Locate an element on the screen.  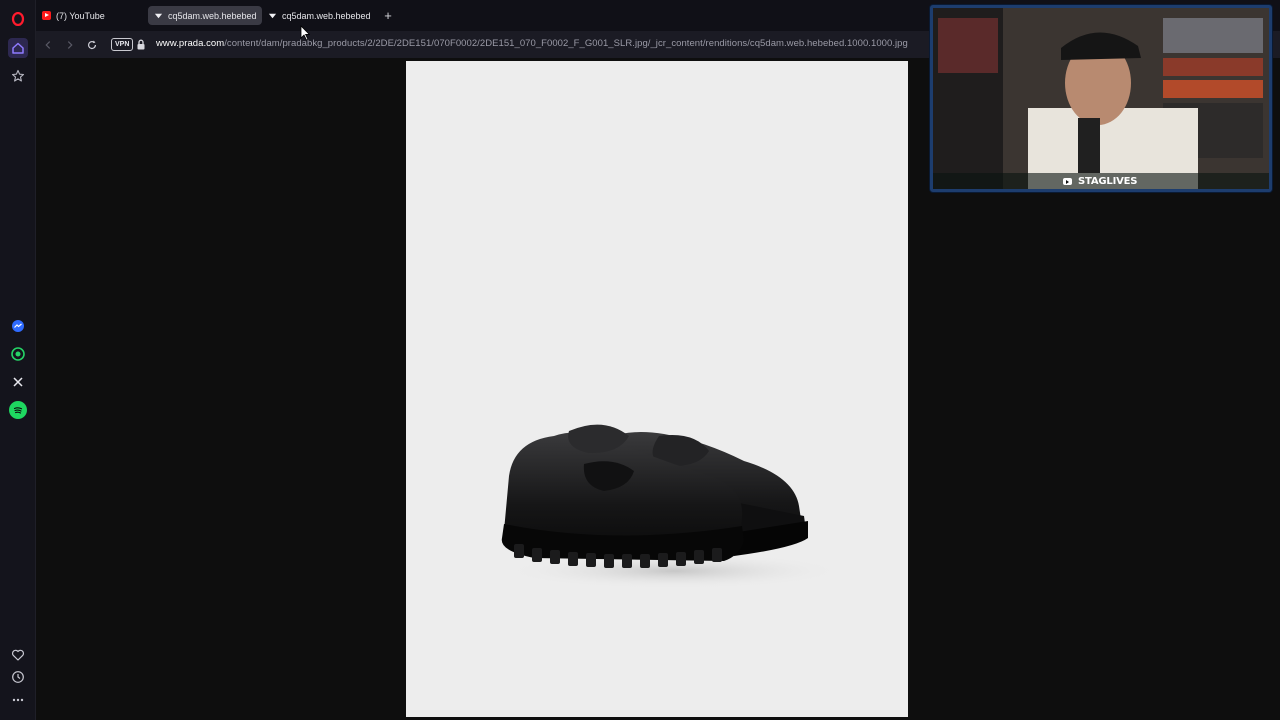
vpn-badge: VPN is located at coordinates (122, 44).